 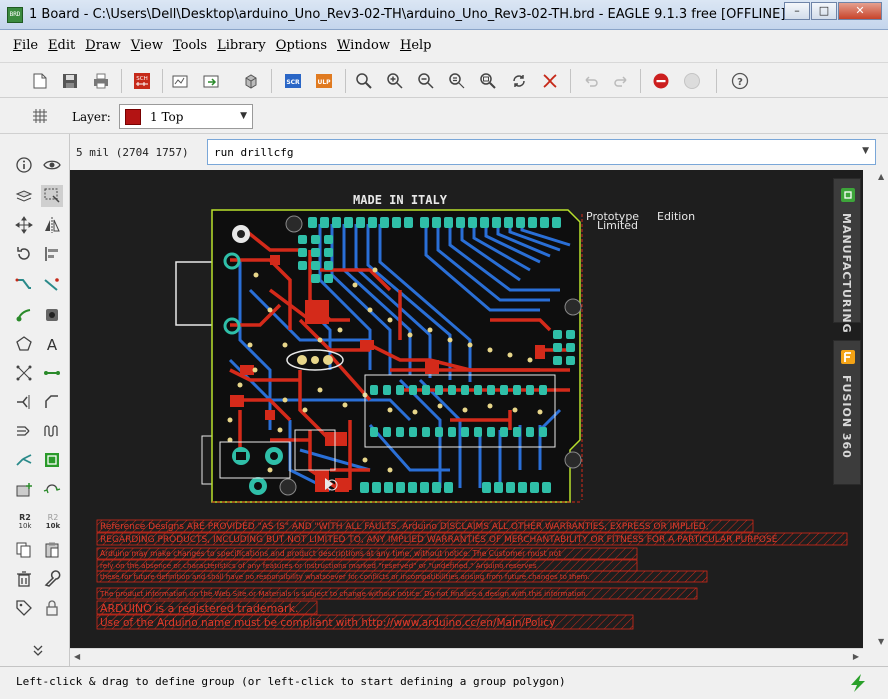 What do you see at coordinates (52, 225) in the screenshot?
I see `mirror-icon` at bounding box center [52, 225].